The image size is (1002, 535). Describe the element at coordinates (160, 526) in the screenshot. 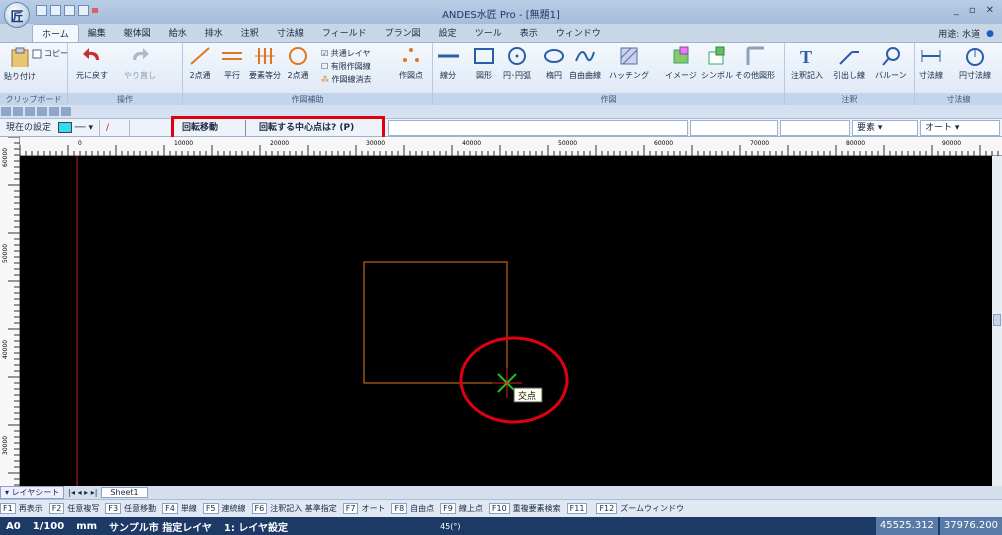

I see `city-layer: サンプル市 指定レイヤ` at that location.